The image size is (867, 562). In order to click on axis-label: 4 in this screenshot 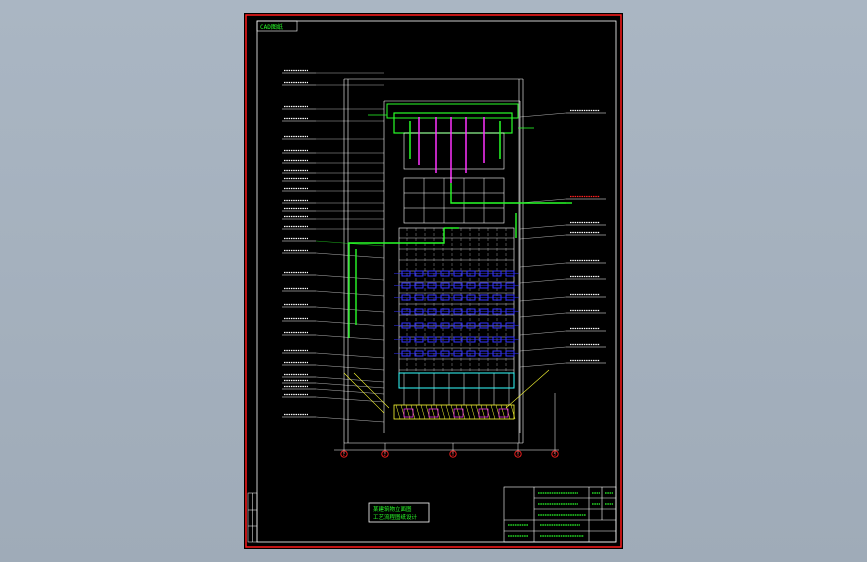, I will do `click(518, 454)`.